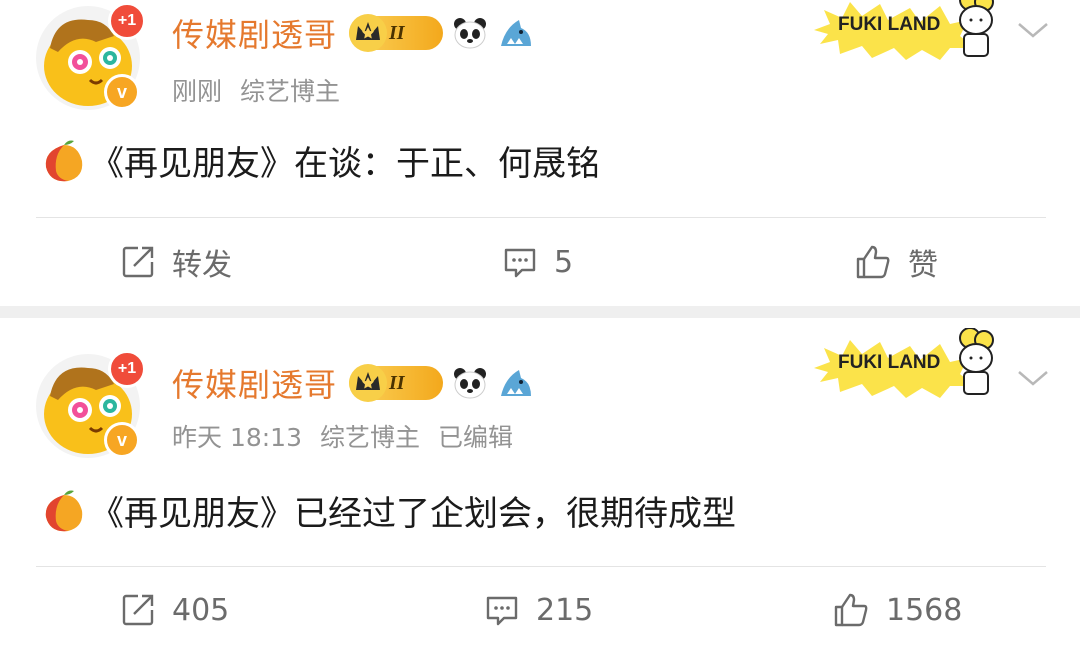 Image resolution: width=1080 pixels, height=655 pixels. What do you see at coordinates (475, 436) in the screenshot?
I see `edited-label: 已编辑` at bounding box center [475, 436].